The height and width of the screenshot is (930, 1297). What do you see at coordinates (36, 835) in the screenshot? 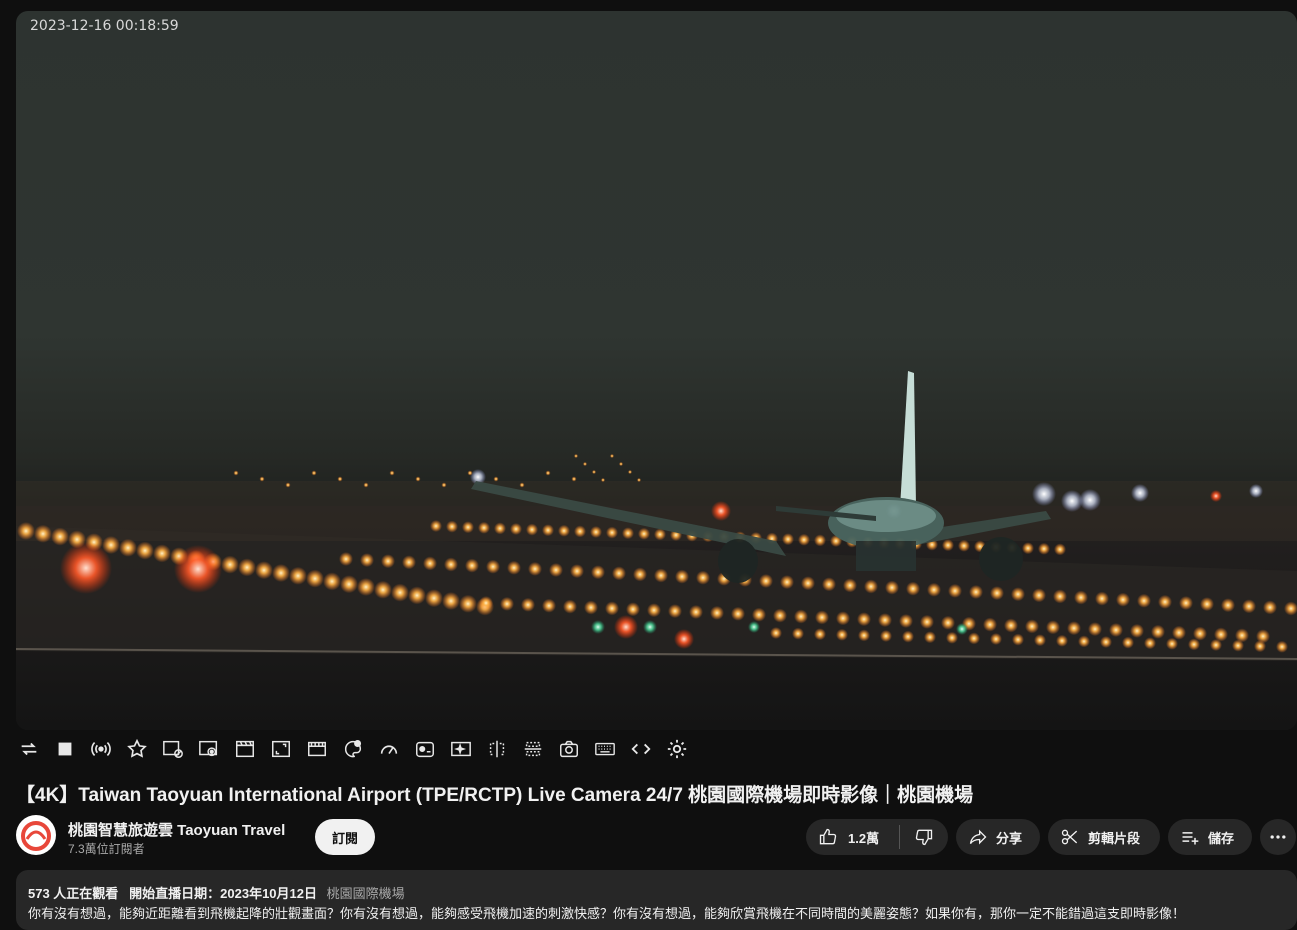
I see `channel-avatar` at bounding box center [36, 835].